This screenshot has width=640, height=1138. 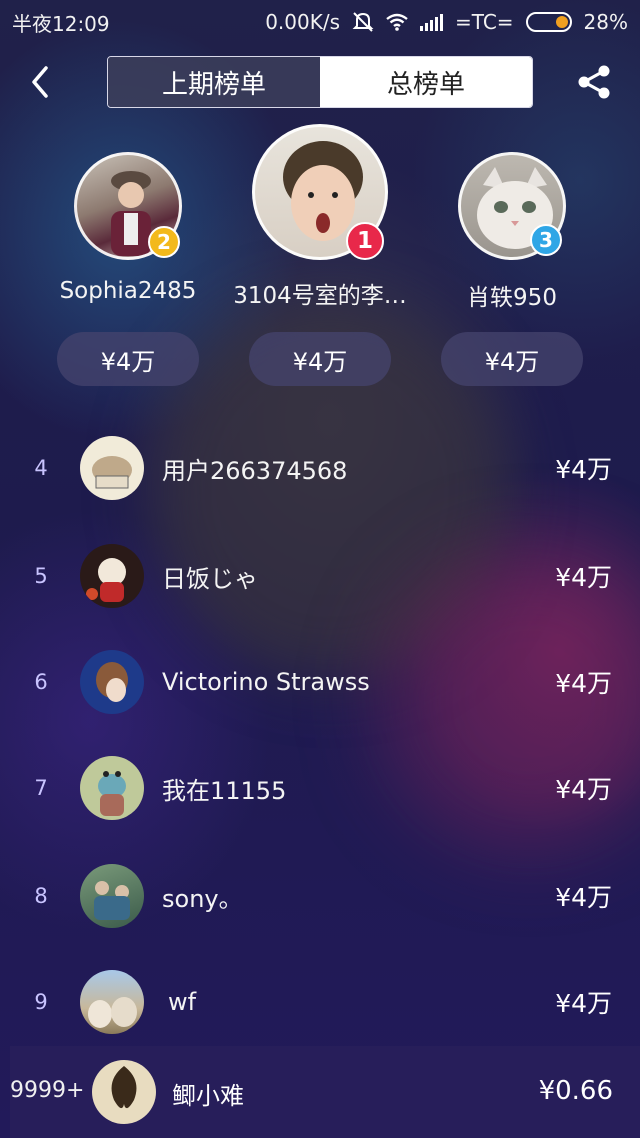 What do you see at coordinates (41, 896) in the screenshot?
I see `rank-number: 8` at bounding box center [41, 896].